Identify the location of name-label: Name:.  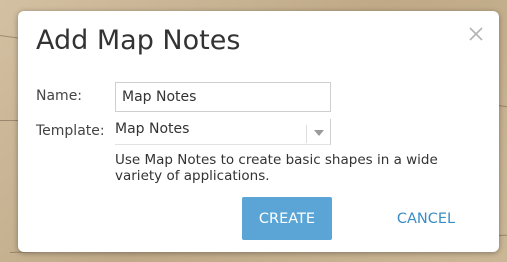
(59, 96).